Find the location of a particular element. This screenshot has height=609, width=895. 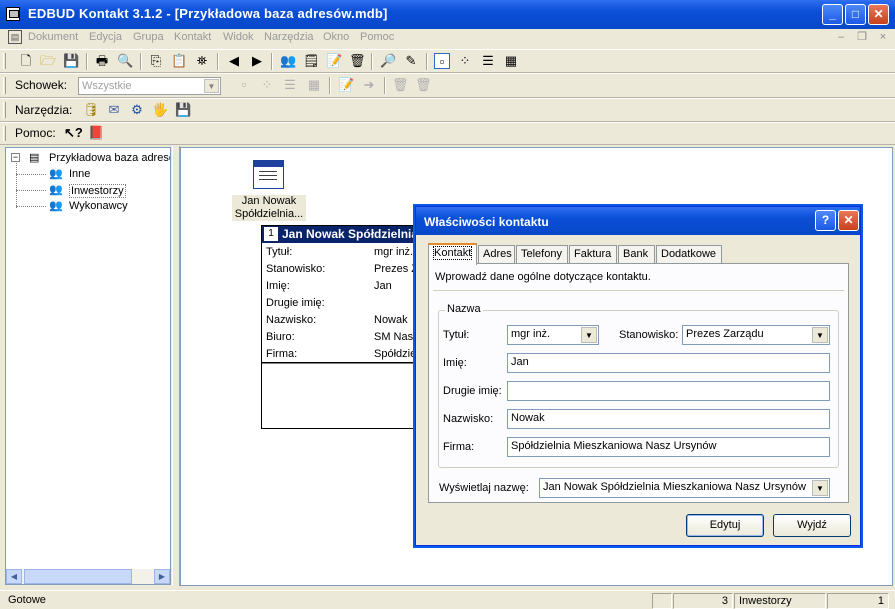

whats-this-help-icon: ↖? is located at coordinates (73, 133).